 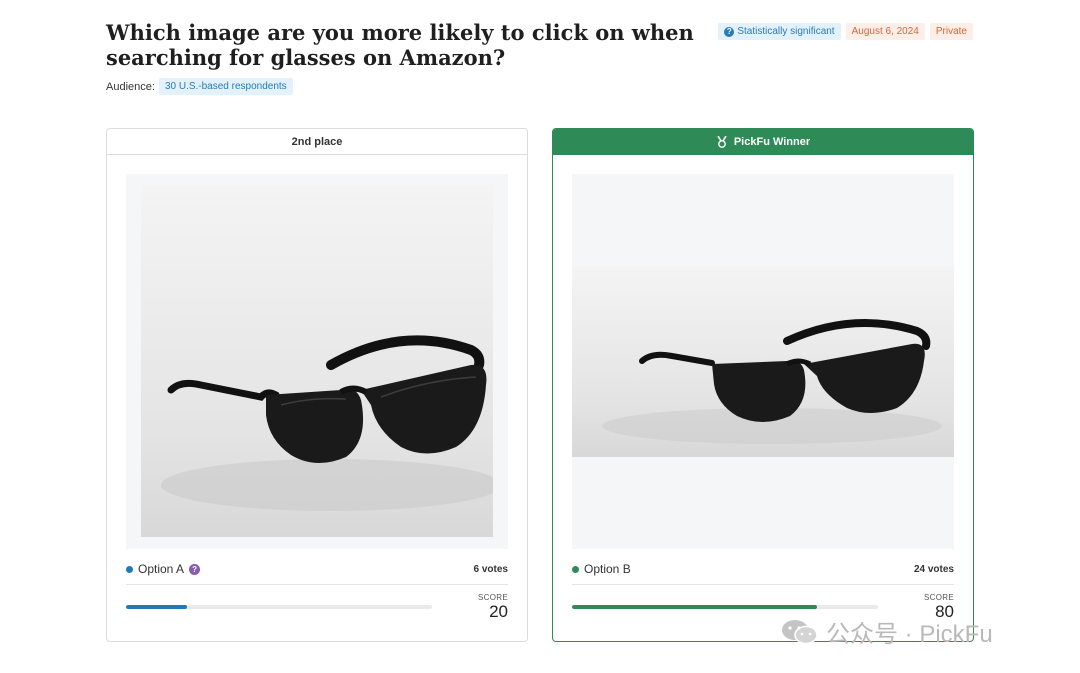 What do you see at coordinates (575, 569) in the screenshot?
I see `option-b-dot` at bounding box center [575, 569].